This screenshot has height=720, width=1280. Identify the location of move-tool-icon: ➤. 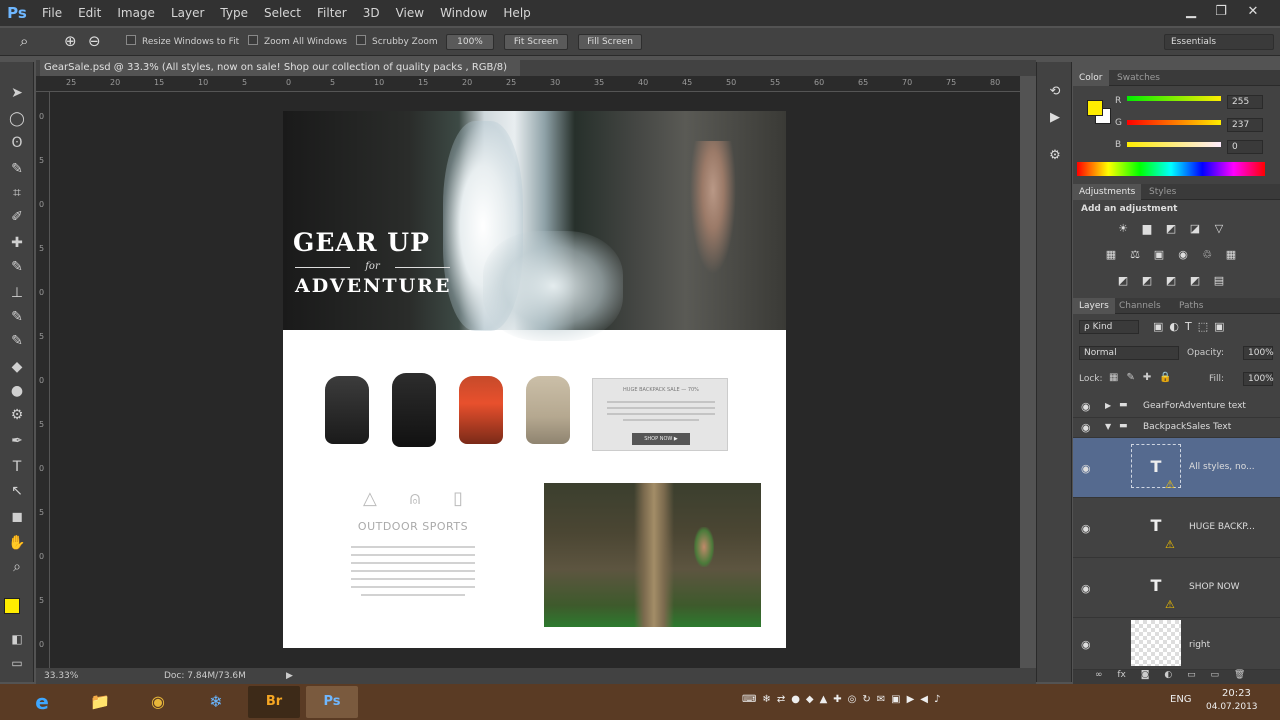
(17, 93).